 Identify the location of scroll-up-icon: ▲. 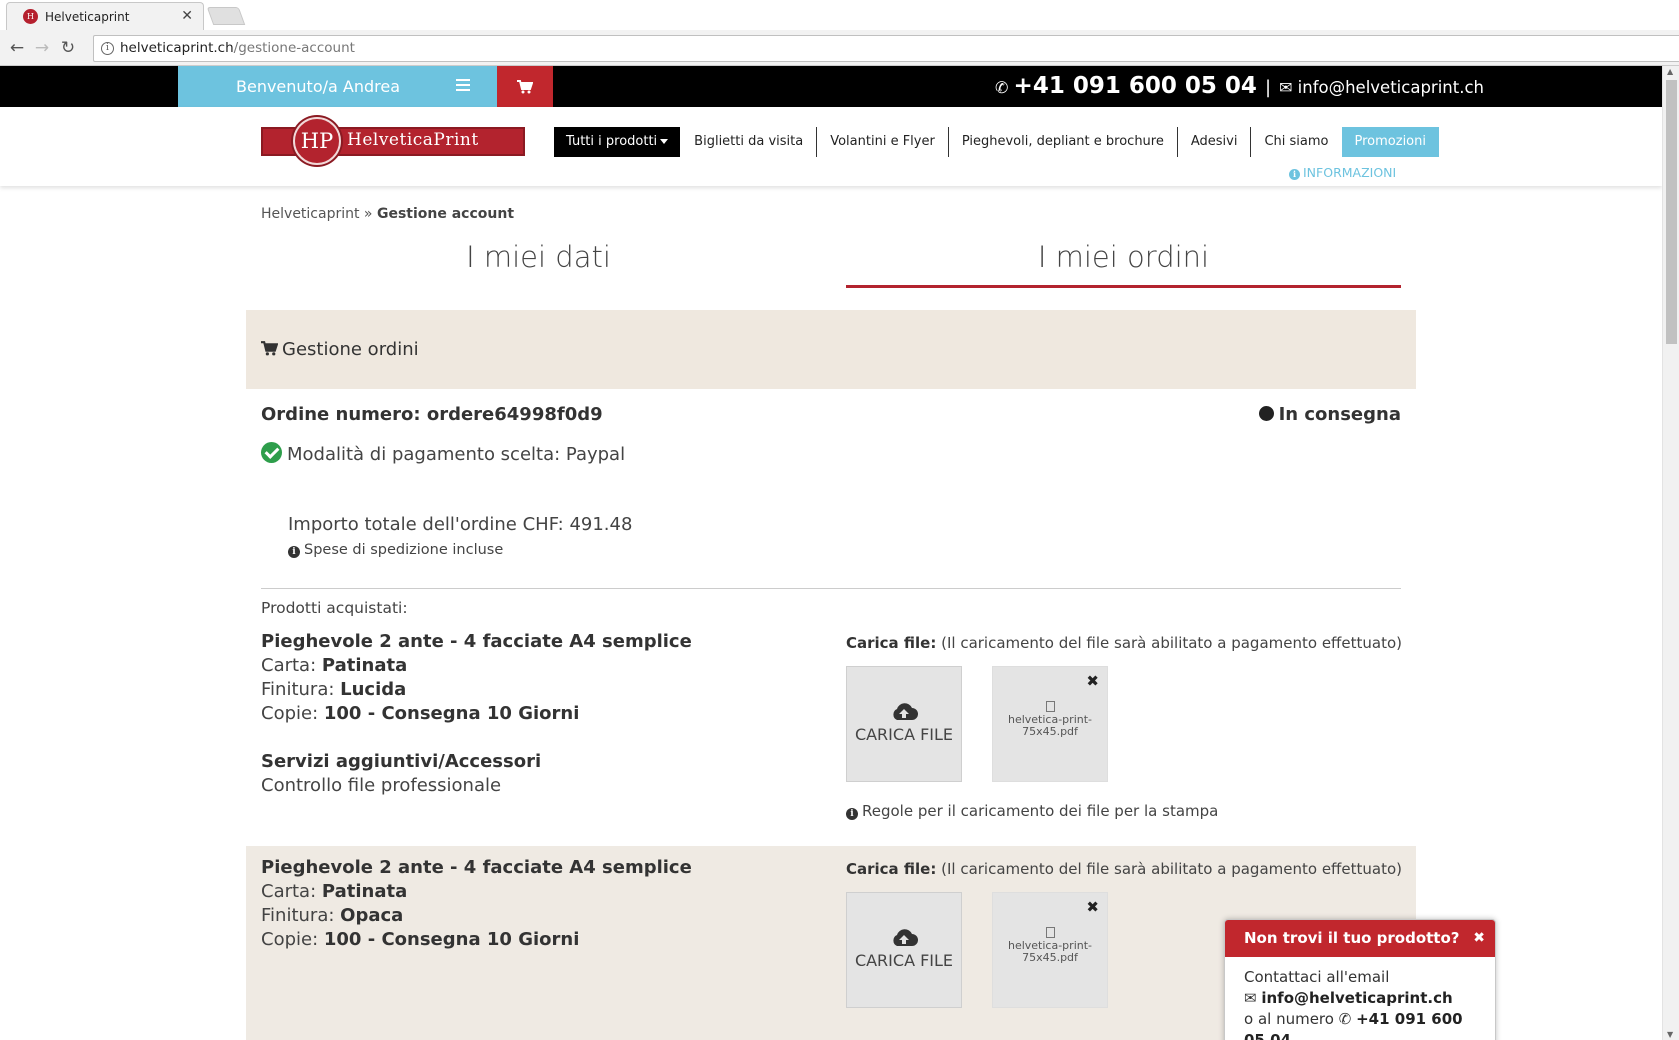
(1670, 71).